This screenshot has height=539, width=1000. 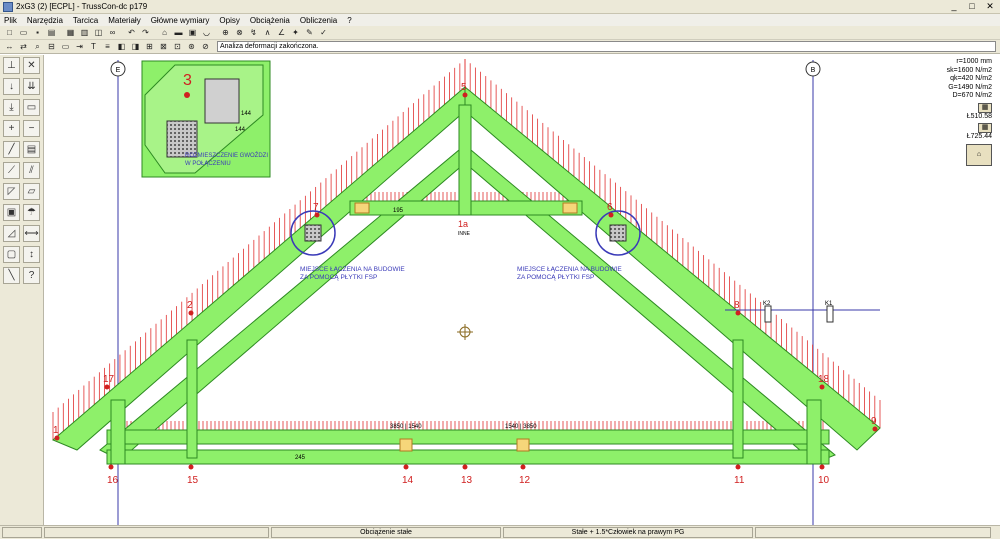 I want to click on section-icon: ⊟, so click(x=51, y=47).